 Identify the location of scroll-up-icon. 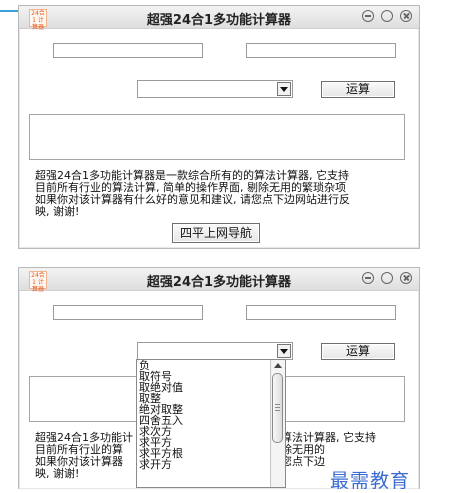
(278, 365).